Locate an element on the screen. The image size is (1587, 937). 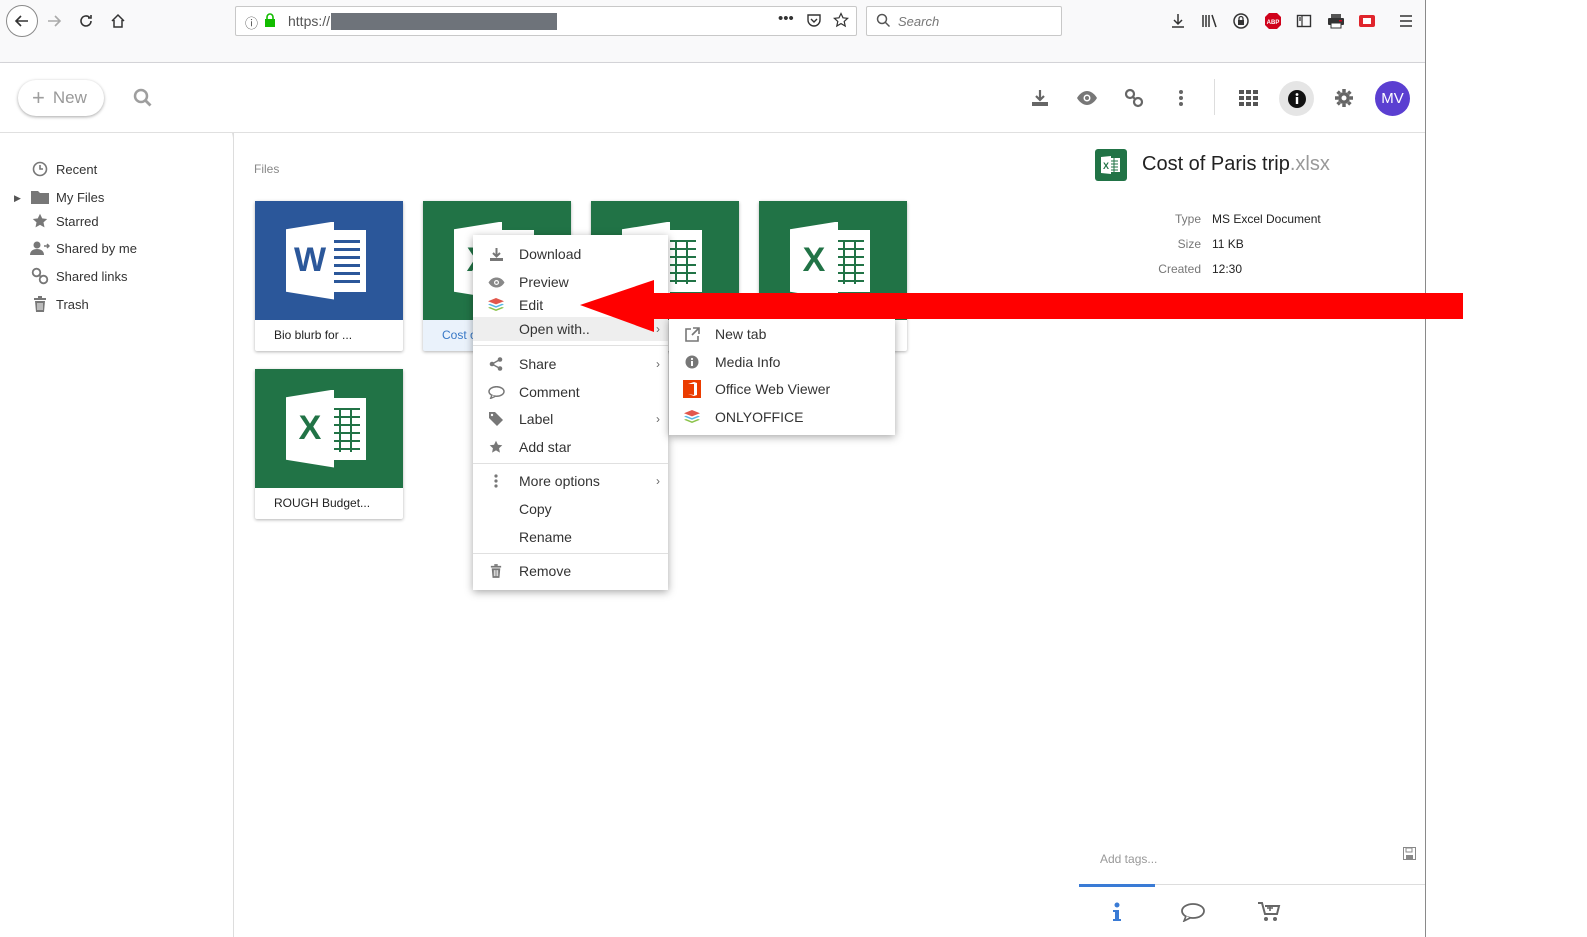
prop-type-label: Type is located at coordinates (1187, 219).